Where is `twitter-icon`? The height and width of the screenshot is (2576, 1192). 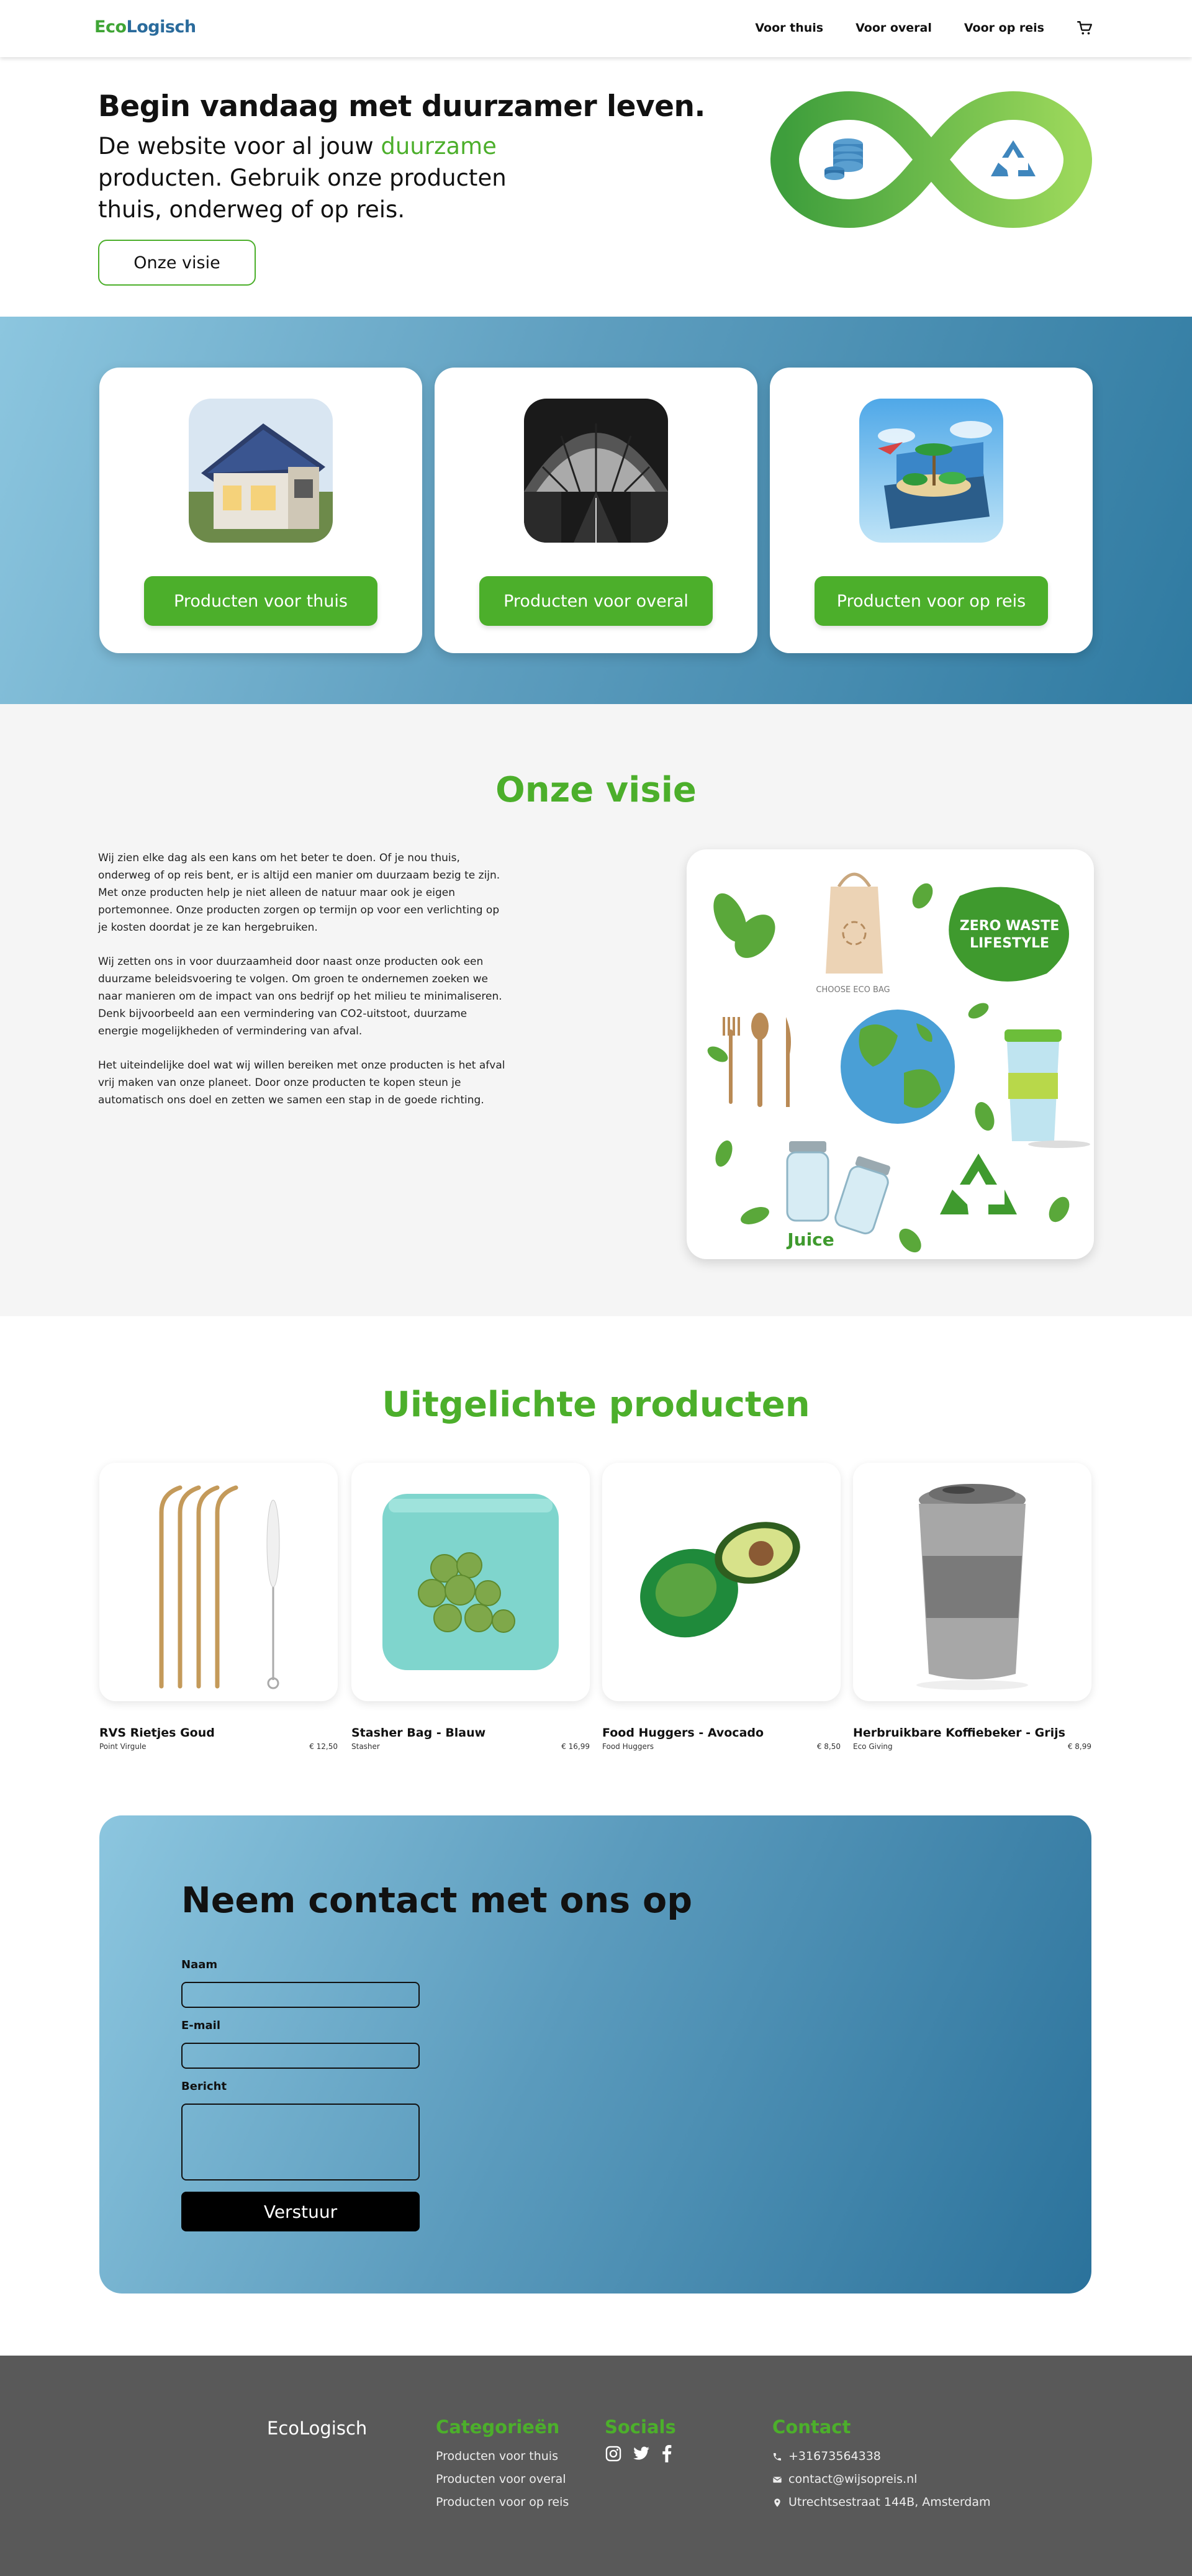 twitter-icon is located at coordinates (641, 2455).